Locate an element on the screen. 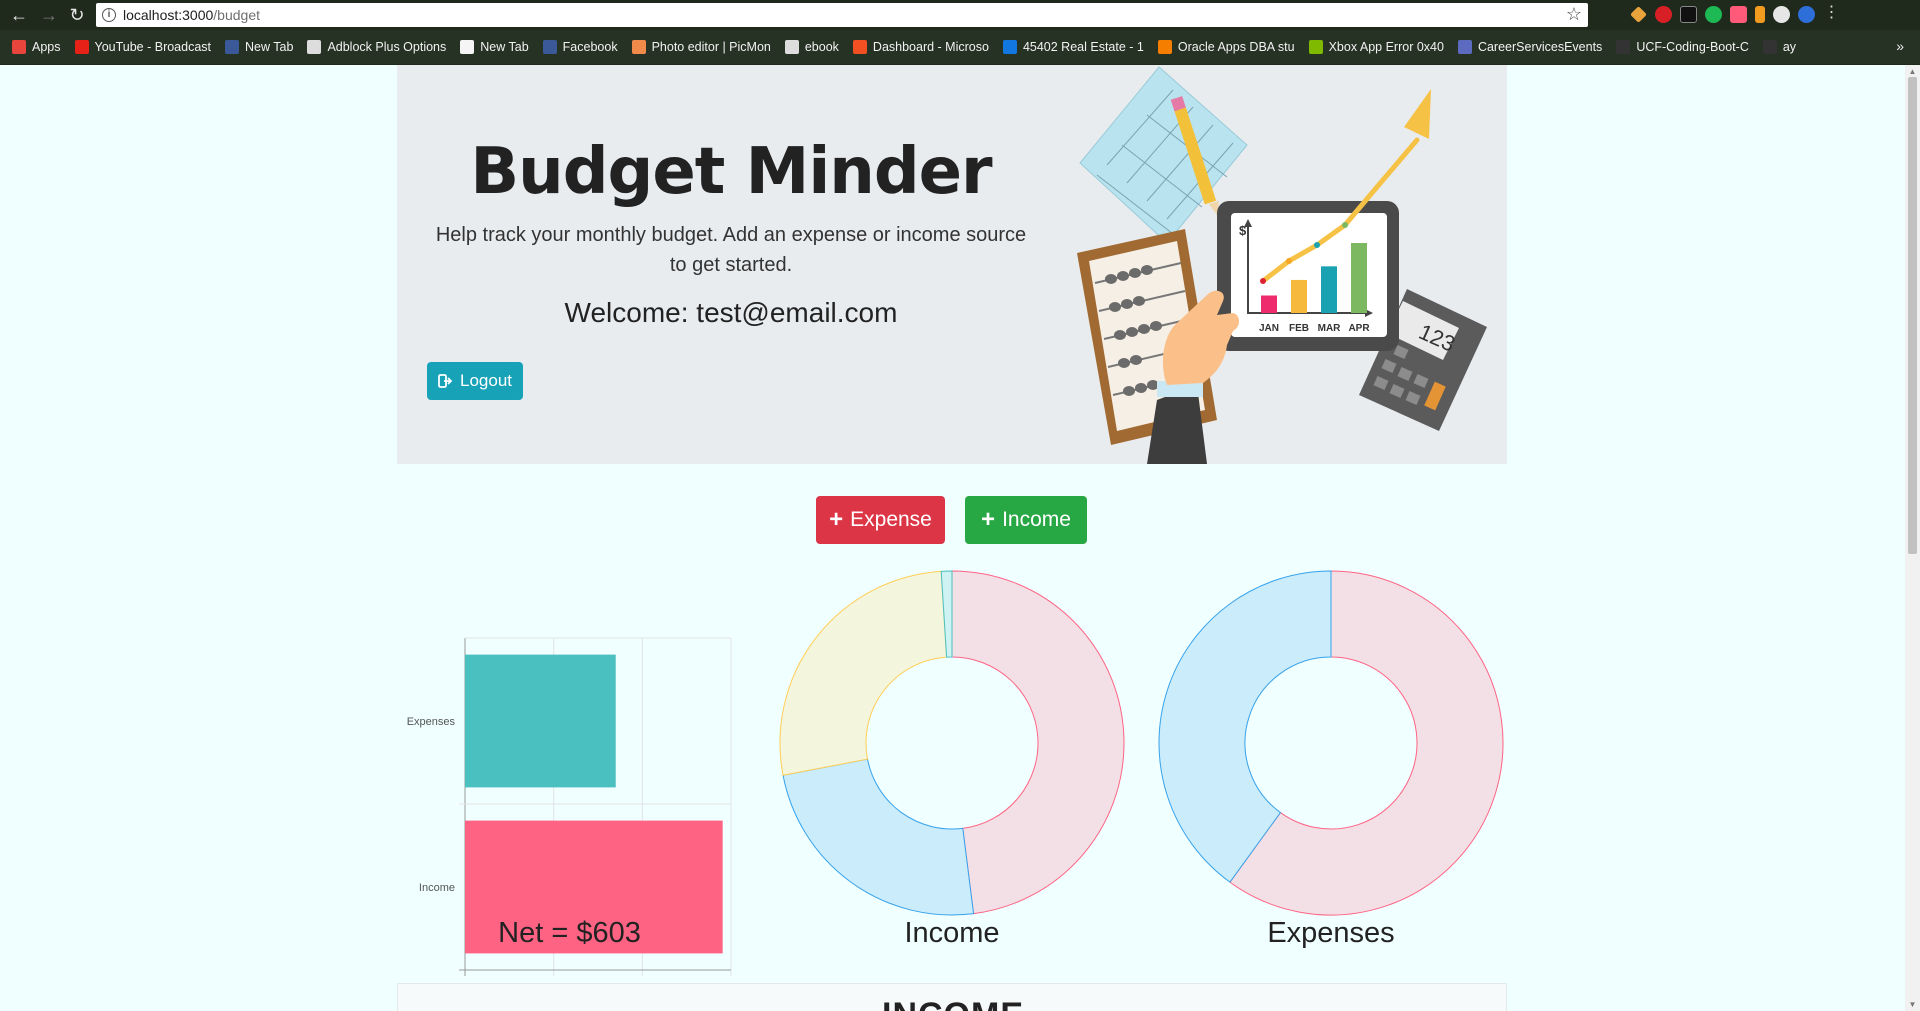 This screenshot has height=1011, width=1920. bookmark-item: Oracle Apps DBA stu is located at coordinates (1226, 47).